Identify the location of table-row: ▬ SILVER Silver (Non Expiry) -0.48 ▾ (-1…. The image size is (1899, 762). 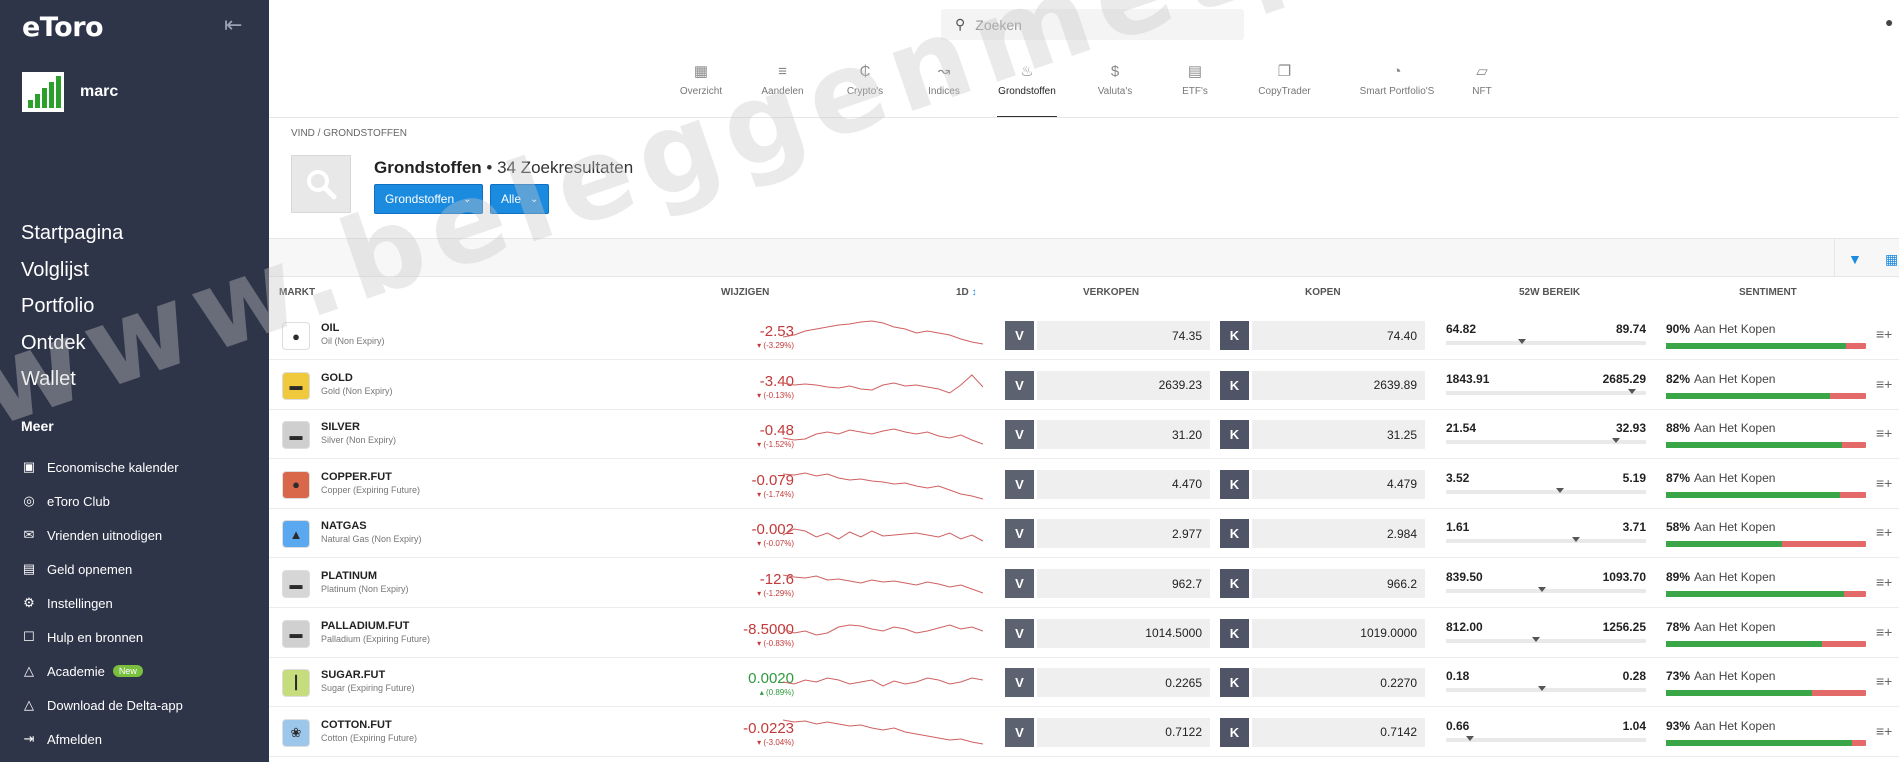
(1084, 434).